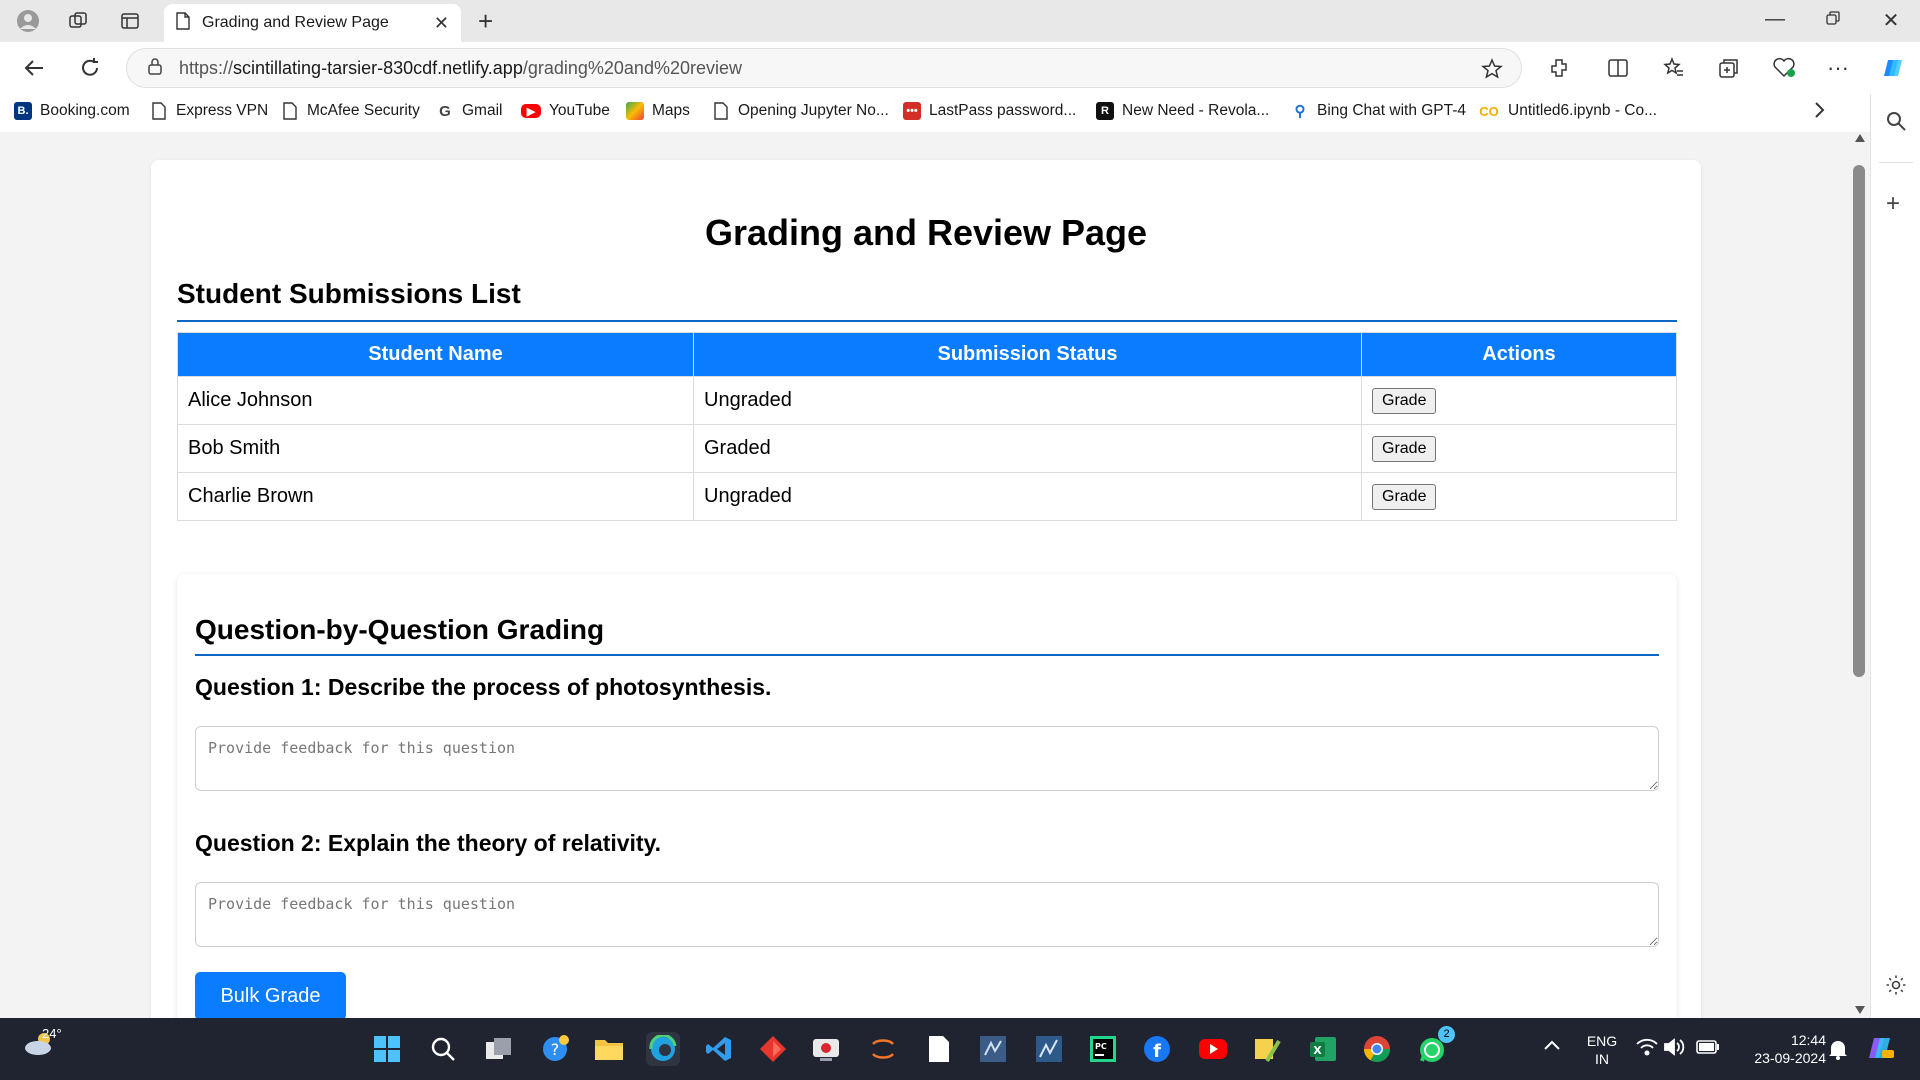 This screenshot has width=1920, height=1080. Describe the element at coordinates (1860, 1010) in the screenshot. I see `scroll-down-icon` at that location.